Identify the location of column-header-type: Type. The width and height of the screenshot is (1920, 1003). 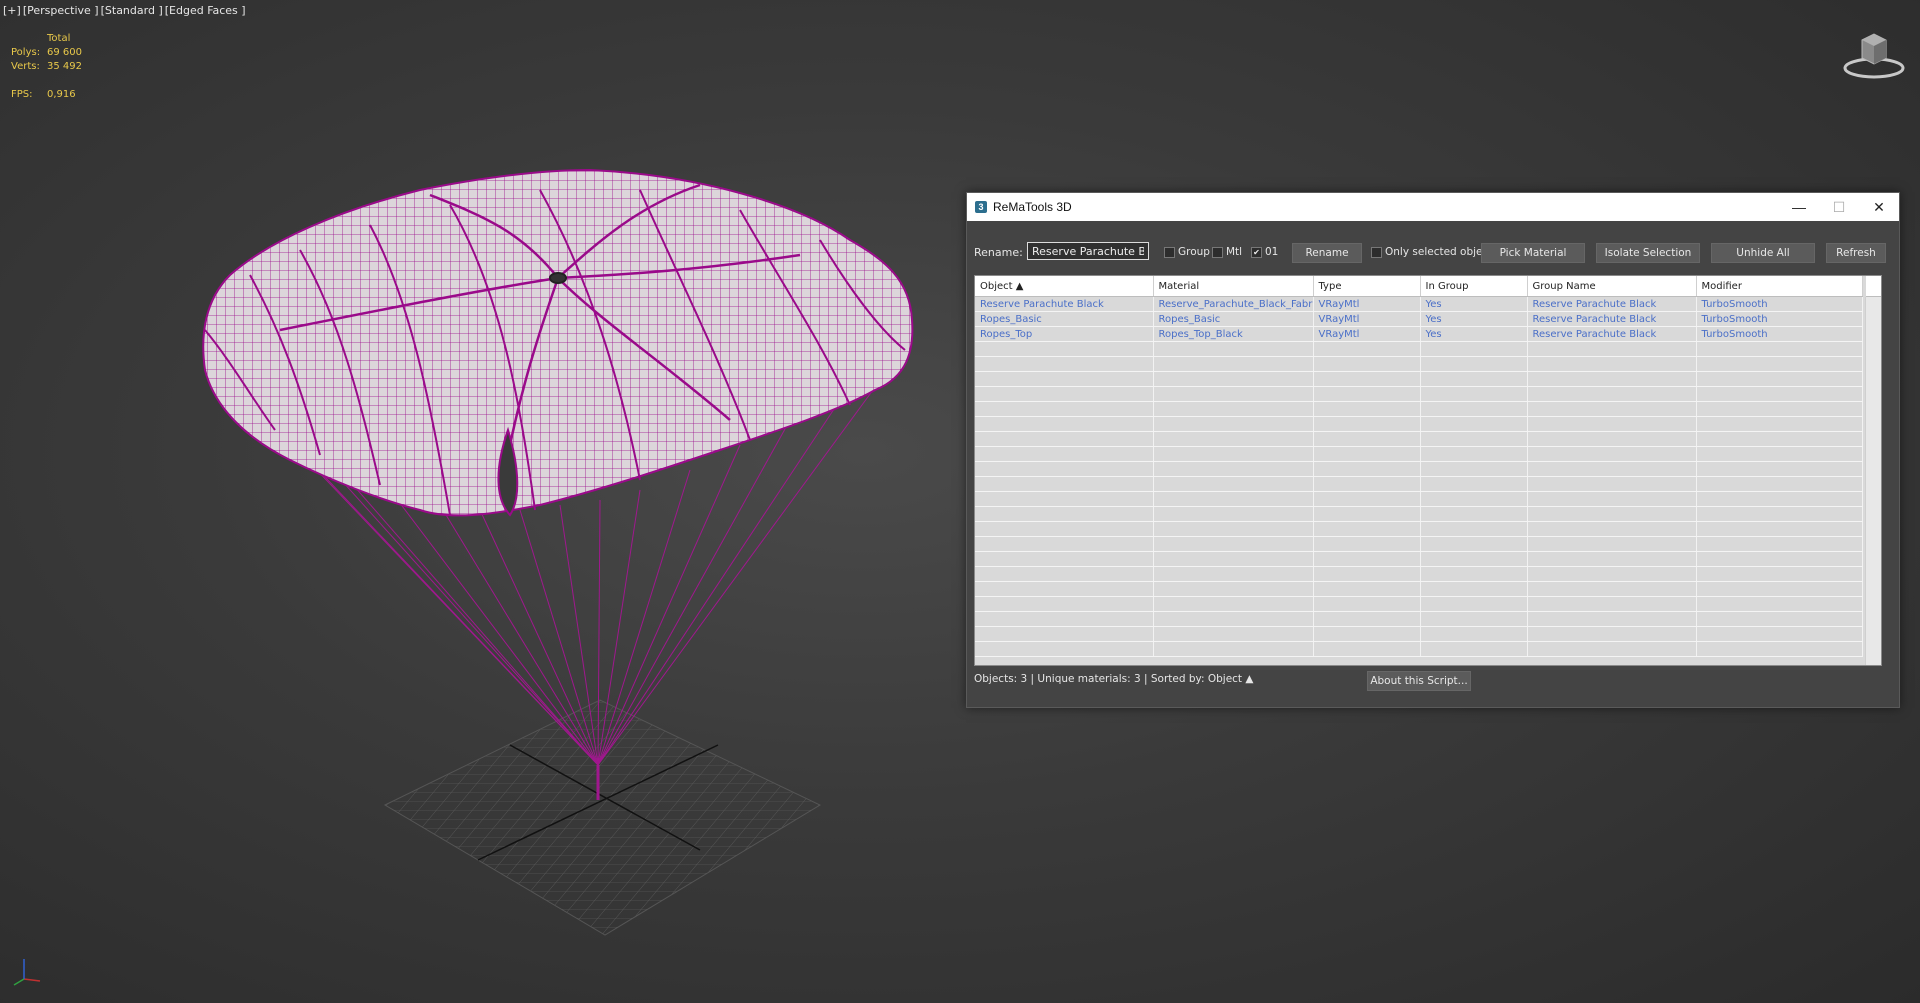
(1367, 286).